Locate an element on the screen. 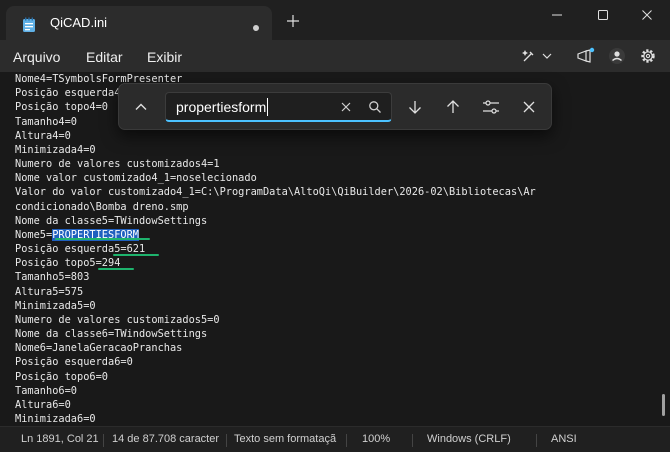 The image size is (670, 452). text-line: Minimizada6=0 is located at coordinates (55, 419).